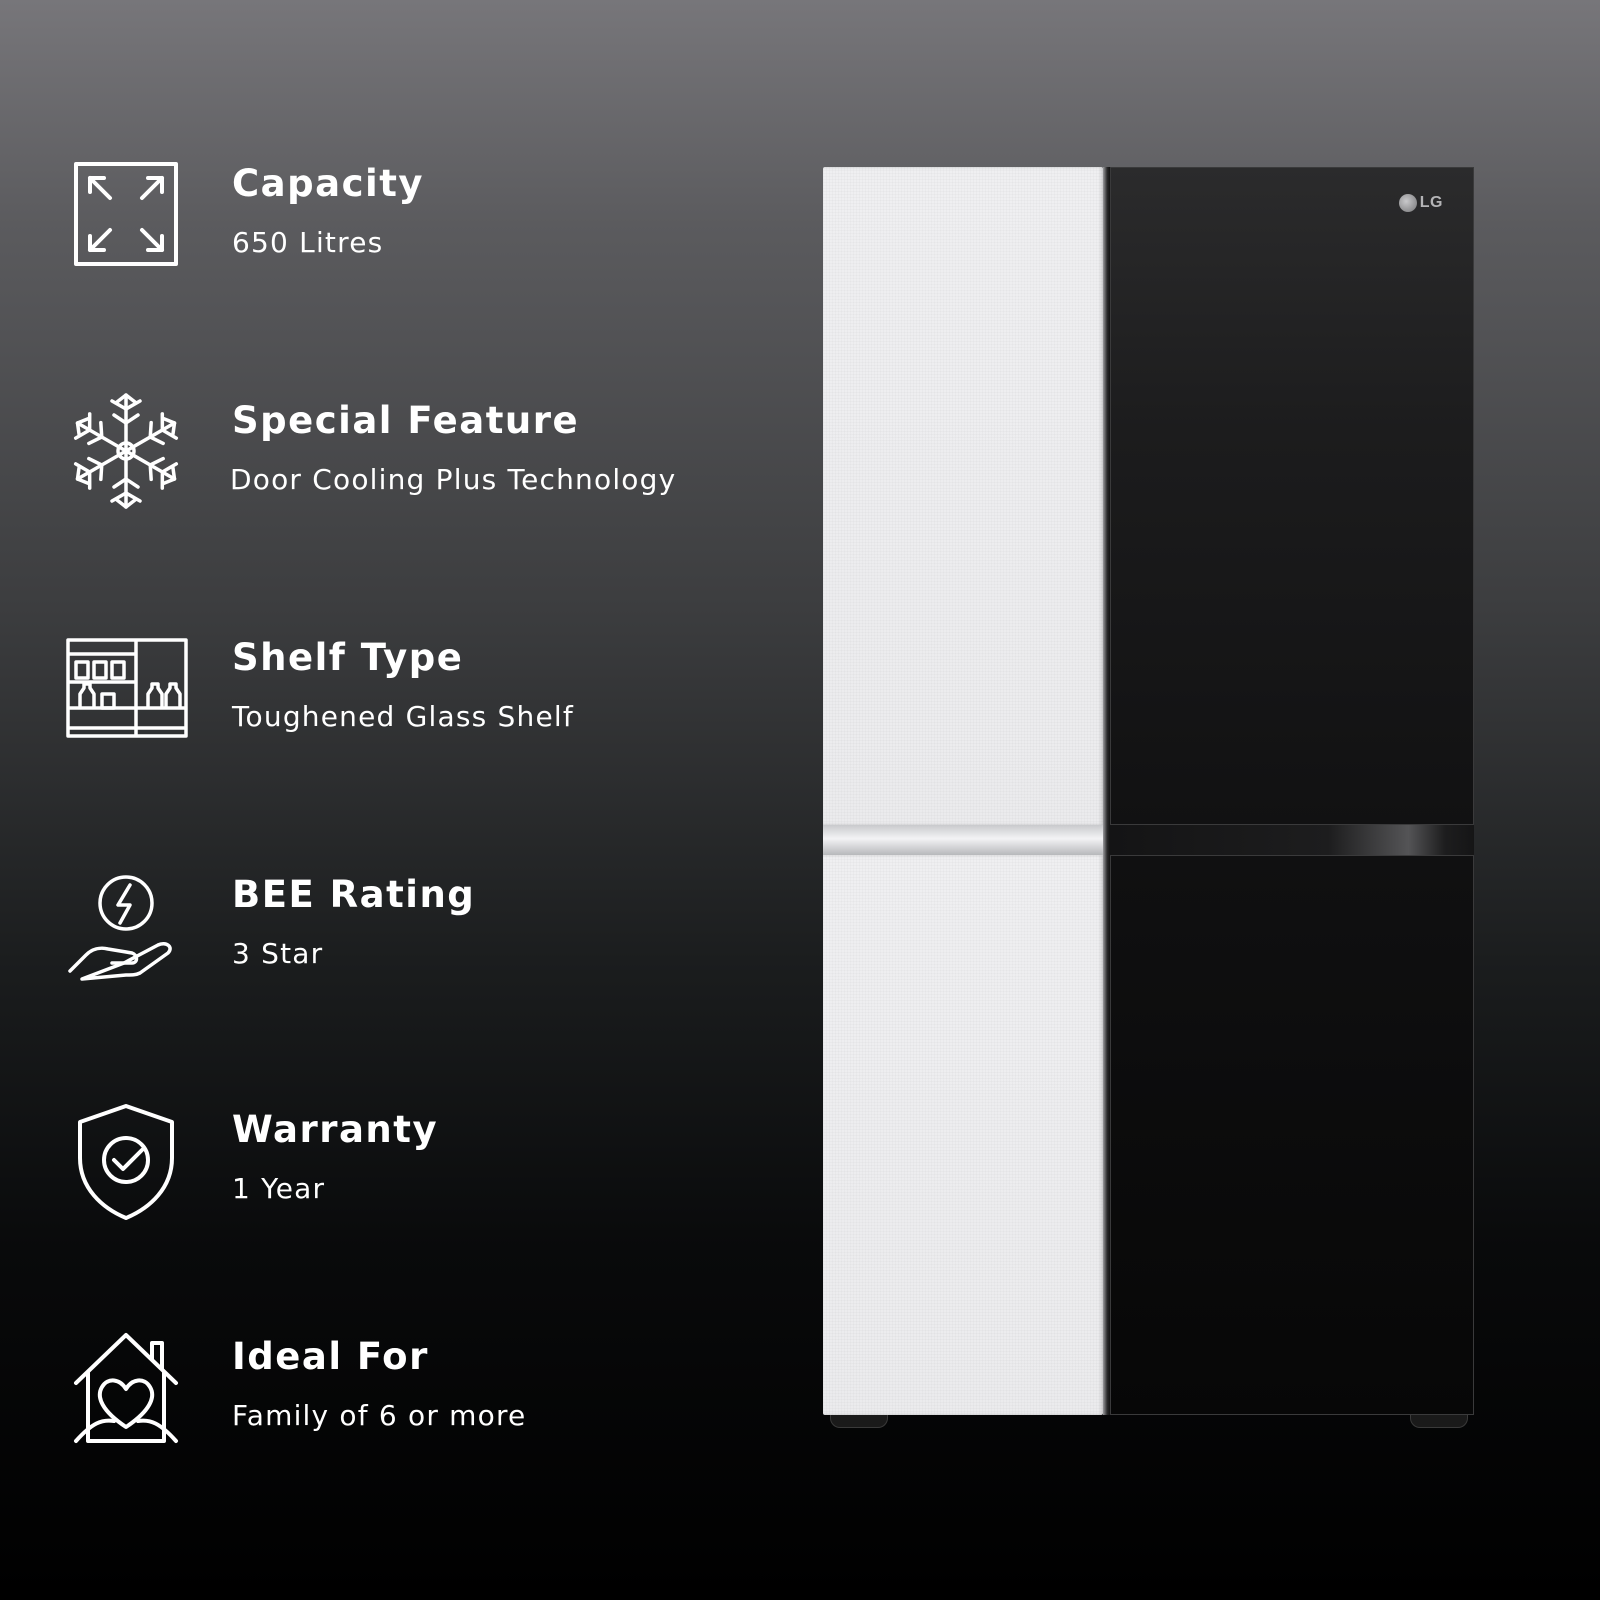 Image resolution: width=1600 pixels, height=1600 pixels. I want to click on shield-check-icon, so click(127, 1161).